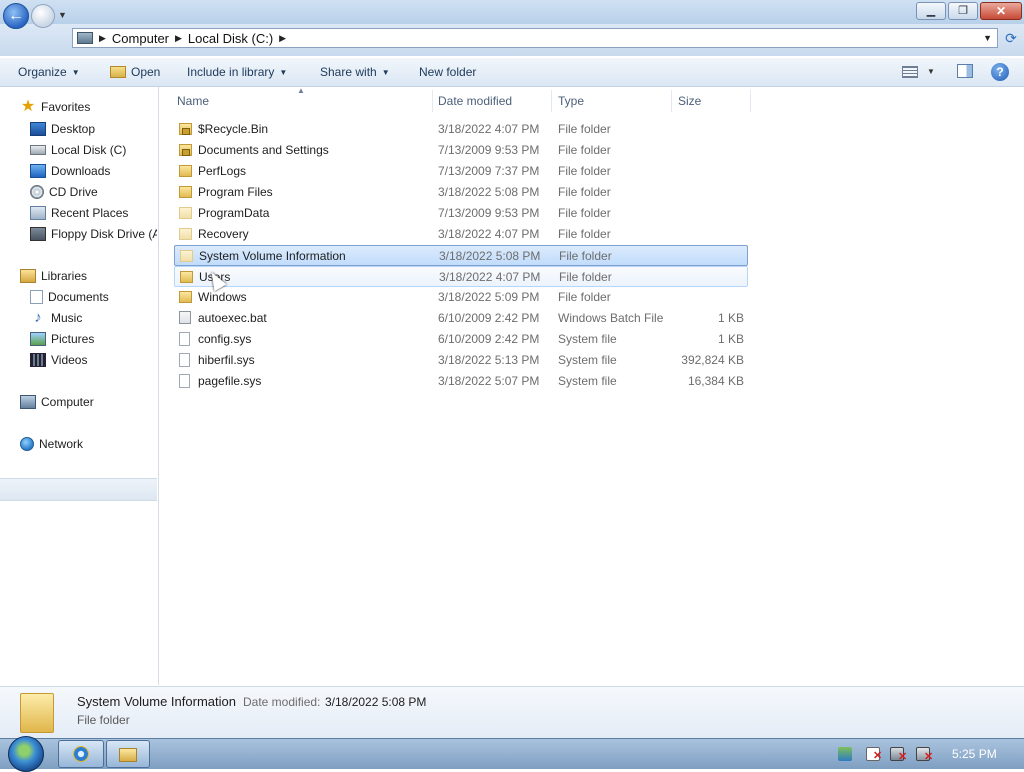 This screenshot has height=772, width=1024. What do you see at coordinates (51, 444) in the screenshot?
I see `sidebar-network: Network` at bounding box center [51, 444].